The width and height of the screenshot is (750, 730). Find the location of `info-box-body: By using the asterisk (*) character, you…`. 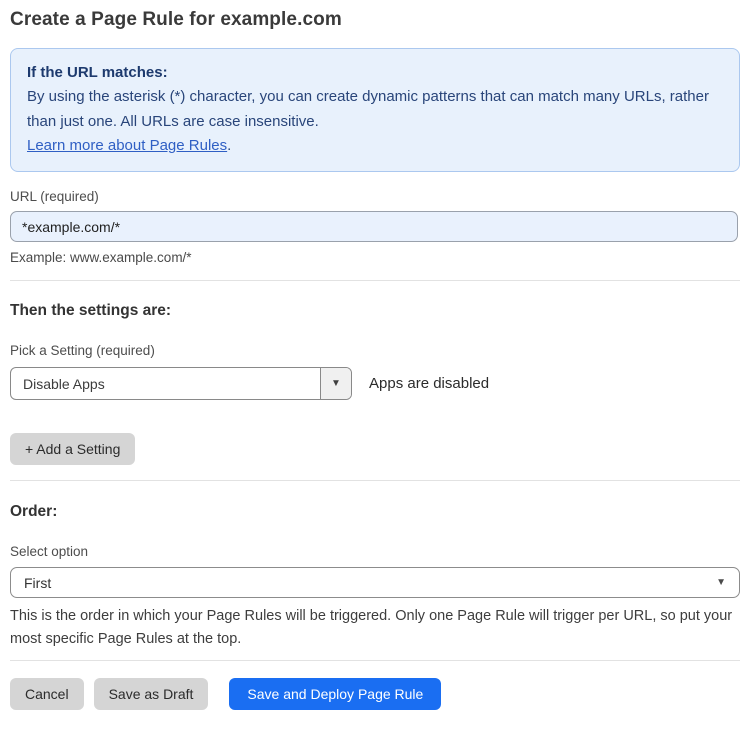

info-box-body: By using the asterisk (*) character, you… is located at coordinates (368, 109).